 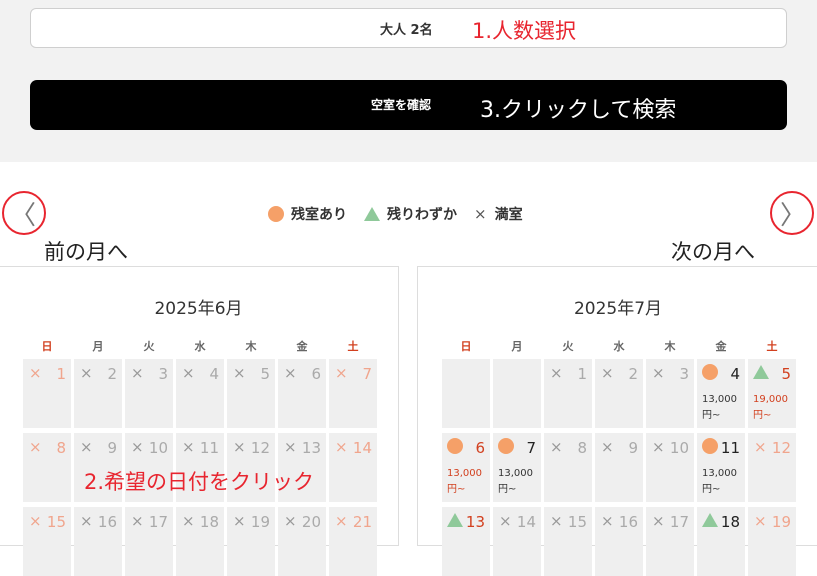 I want to click on calendar-day-cell: × 9, so click(x=619, y=467).